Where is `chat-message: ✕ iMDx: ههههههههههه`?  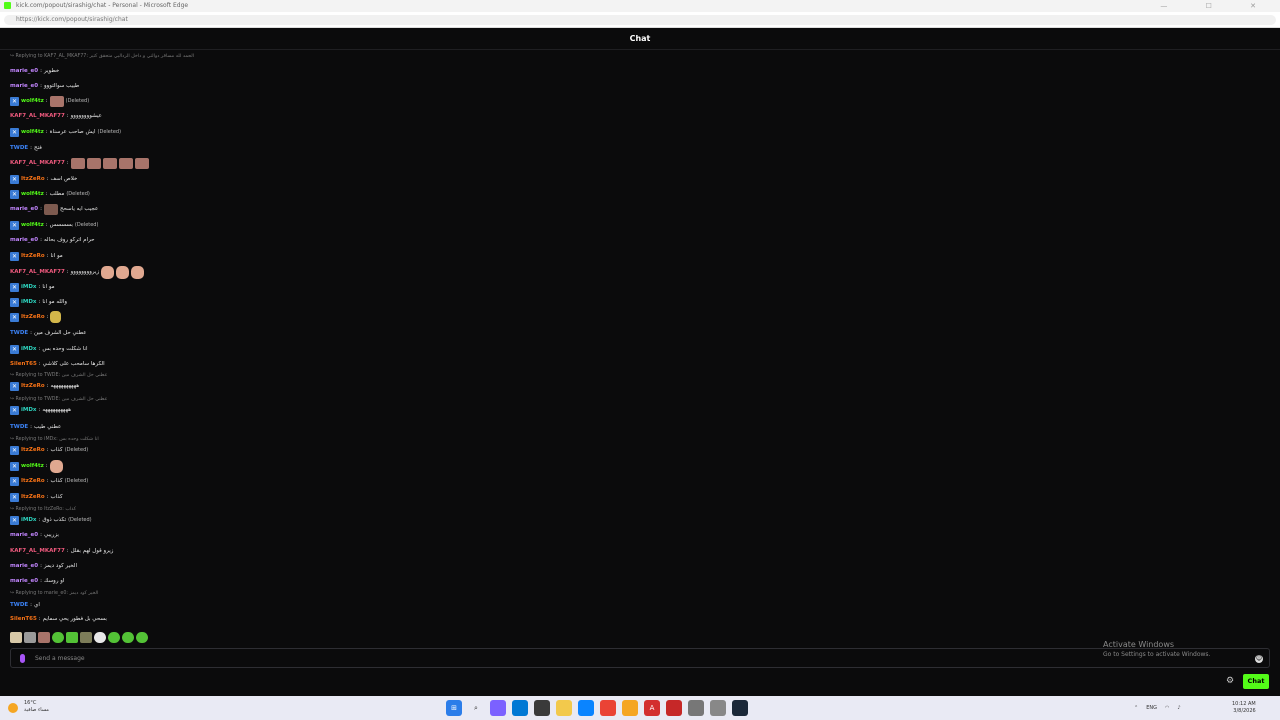
chat-message: ✕ iMDx: ههههههههههه is located at coordinates (40, 410).